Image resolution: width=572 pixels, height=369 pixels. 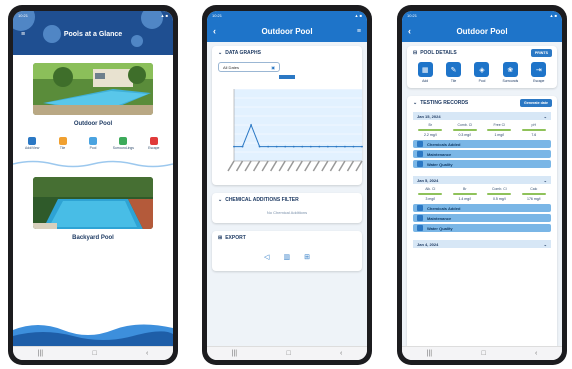 I want to click on calendar-icon: ▣, so click(x=273, y=67).